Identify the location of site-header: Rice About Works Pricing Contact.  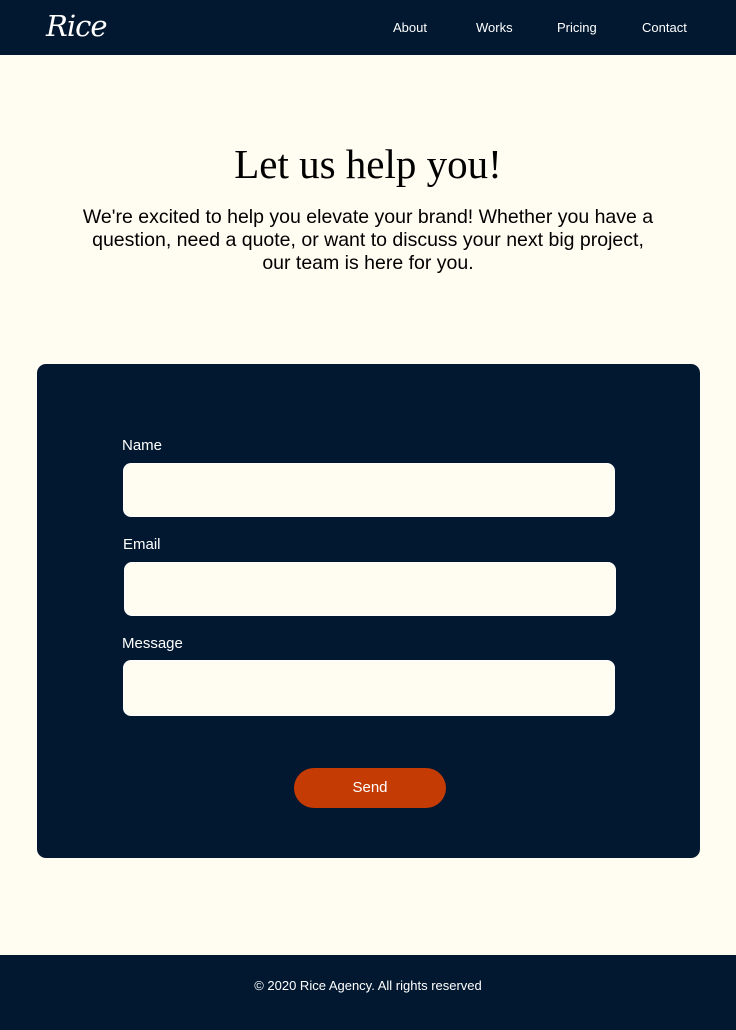
(368, 27).